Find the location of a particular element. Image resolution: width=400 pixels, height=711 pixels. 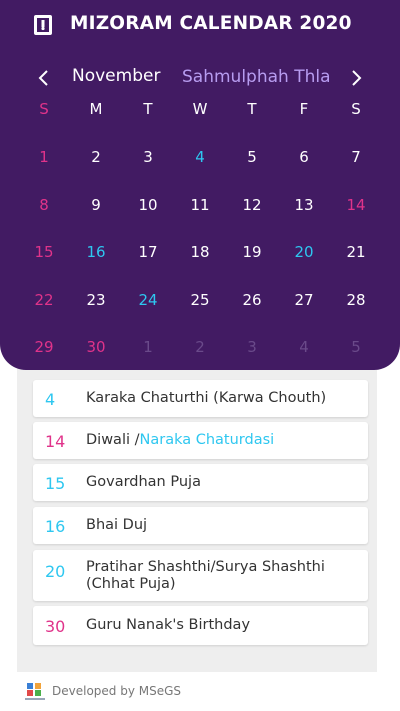

title-bar: MIZORAM CALENDAR 2020 is located at coordinates (200, 25).